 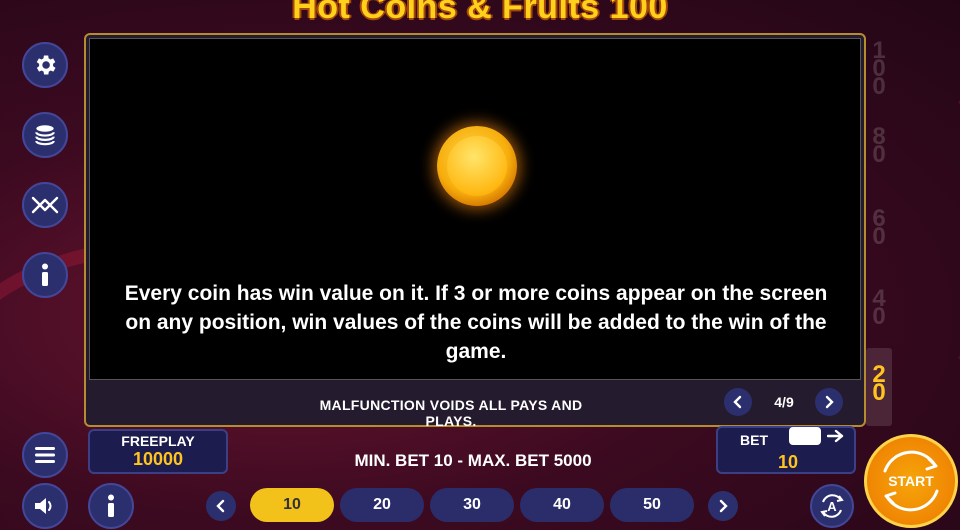 I want to click on bet-limits: MIN. BET 10 - MAX. BET 5000, so click(x=473, y=460).